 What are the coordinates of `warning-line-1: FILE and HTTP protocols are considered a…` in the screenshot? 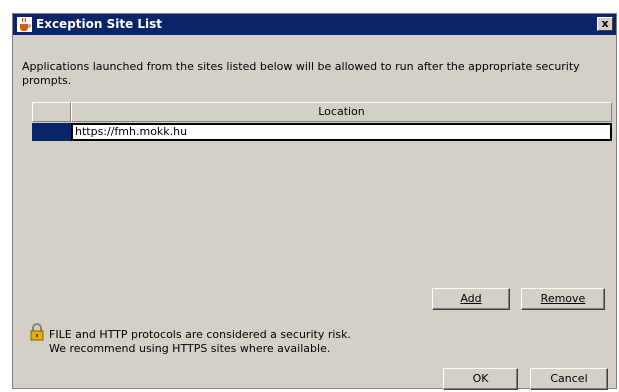 It's located at (200, 334).